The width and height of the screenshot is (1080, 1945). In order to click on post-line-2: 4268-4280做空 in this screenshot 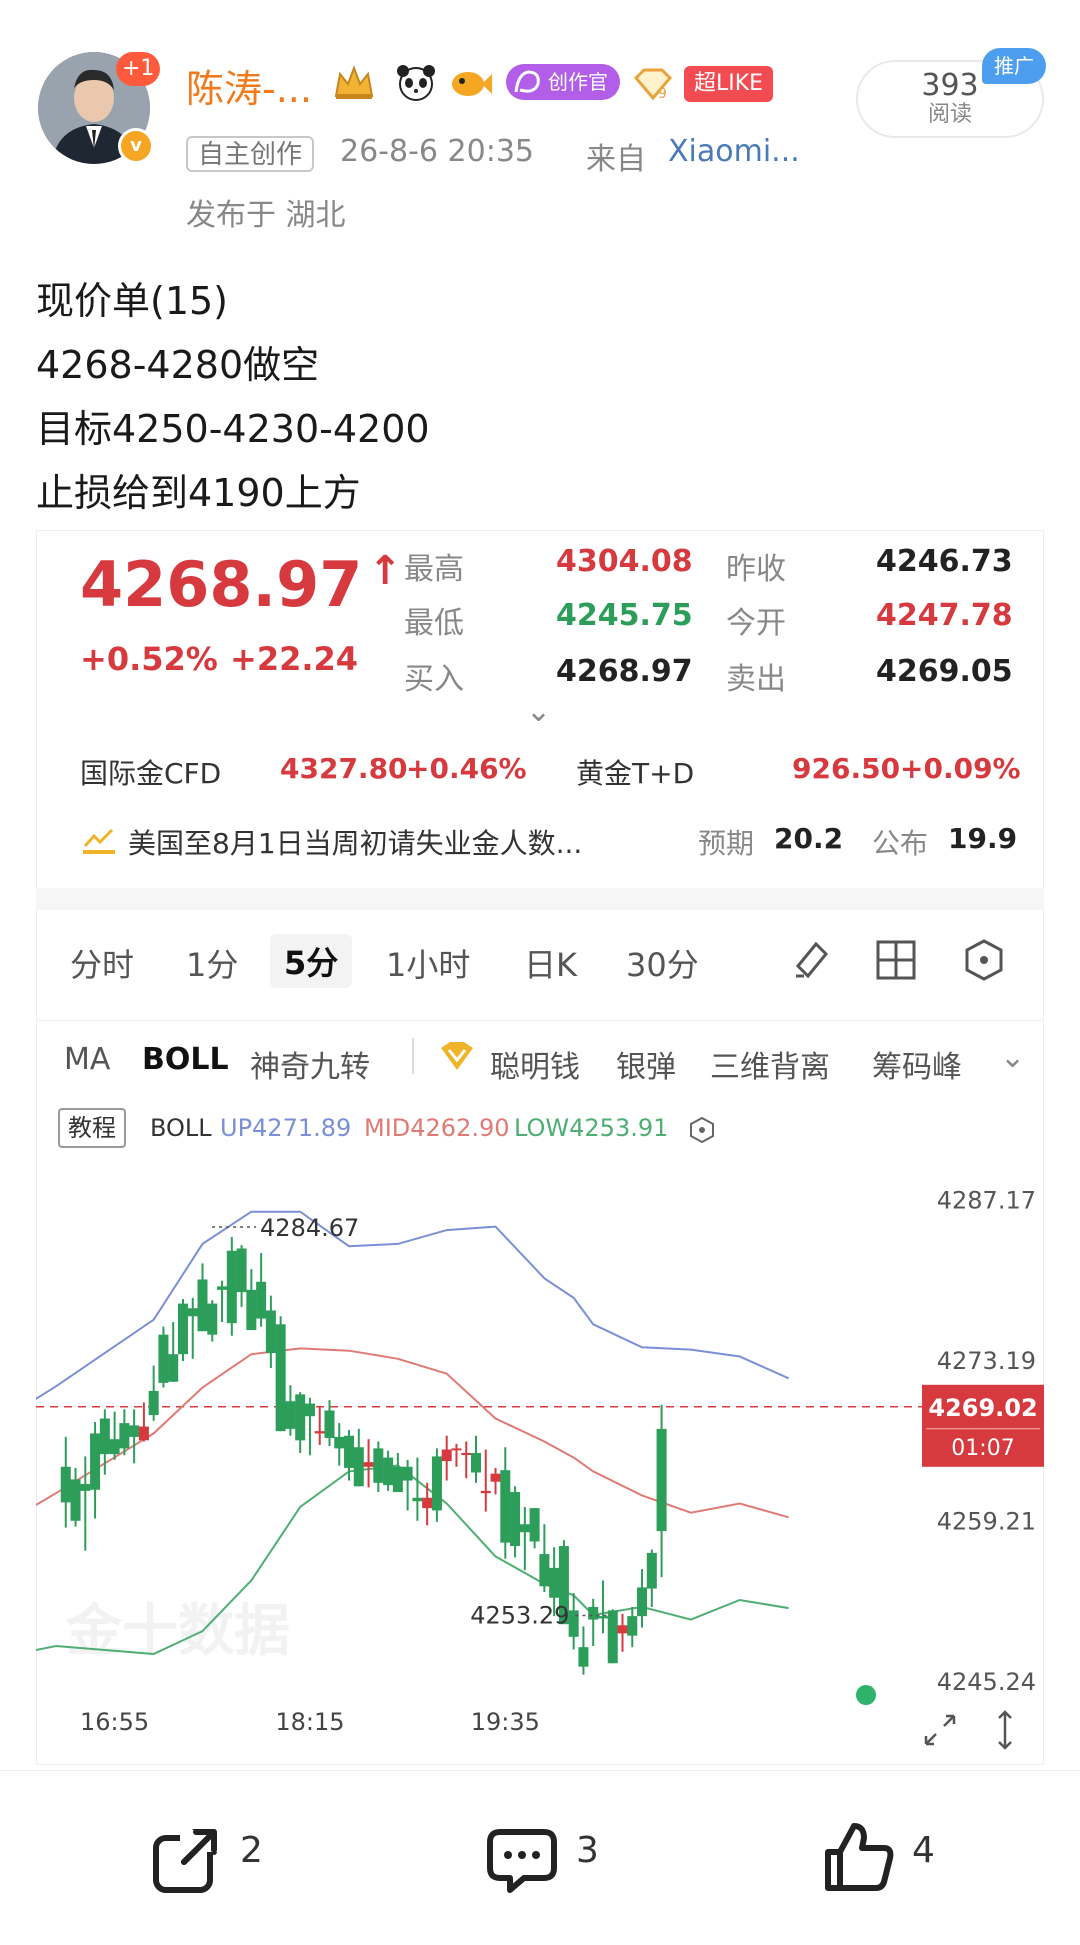, I will do `click(178, 365)`.